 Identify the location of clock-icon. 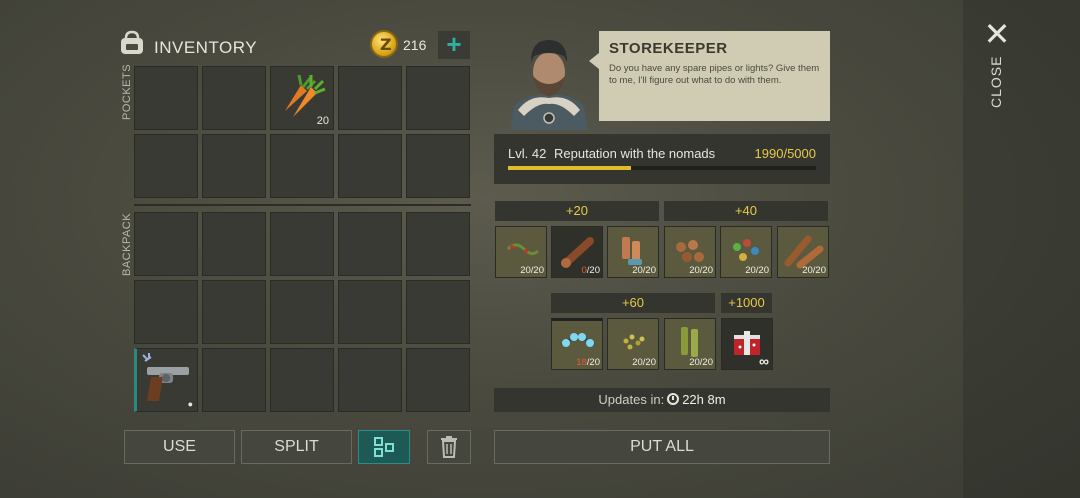
(673, 399).